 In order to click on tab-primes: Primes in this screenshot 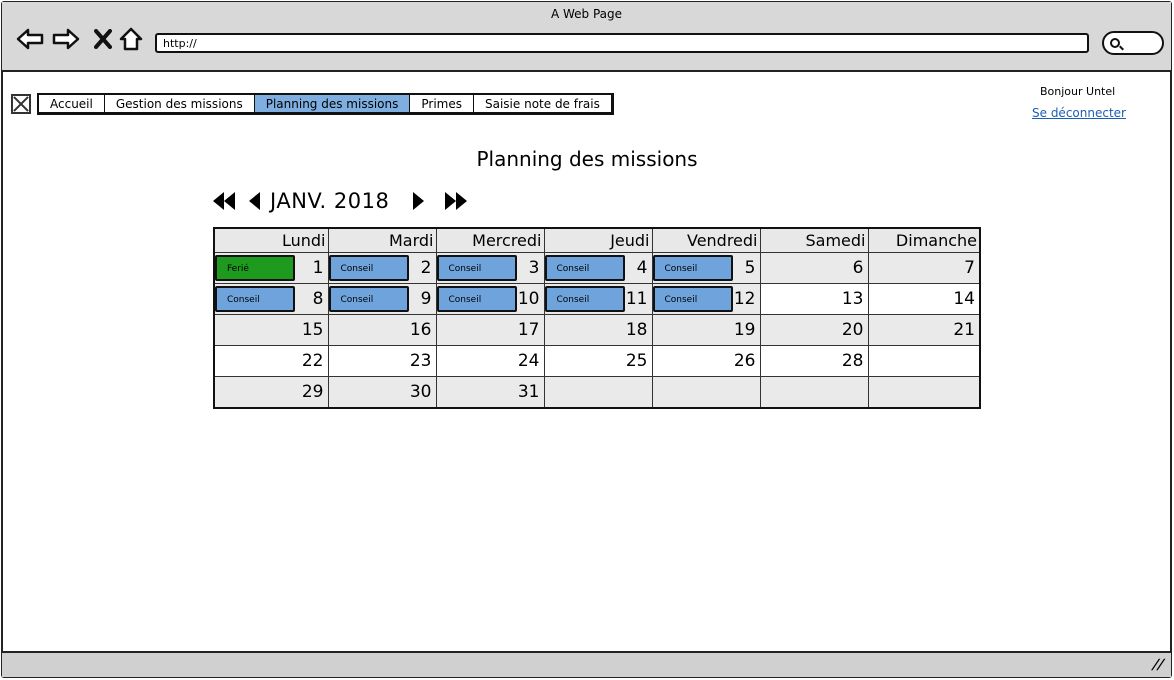, I will do `click(442, 103)`.